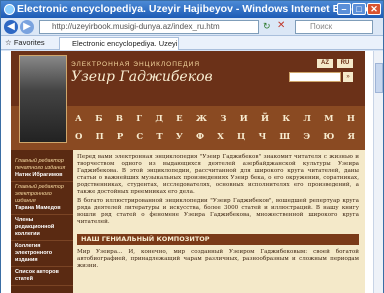 The height and width of the screenshot is (293, 384). What do you see at coordinates (348, 77) in the screenshot?
I see `site-search-button: »` at bounding box center [348, 77].